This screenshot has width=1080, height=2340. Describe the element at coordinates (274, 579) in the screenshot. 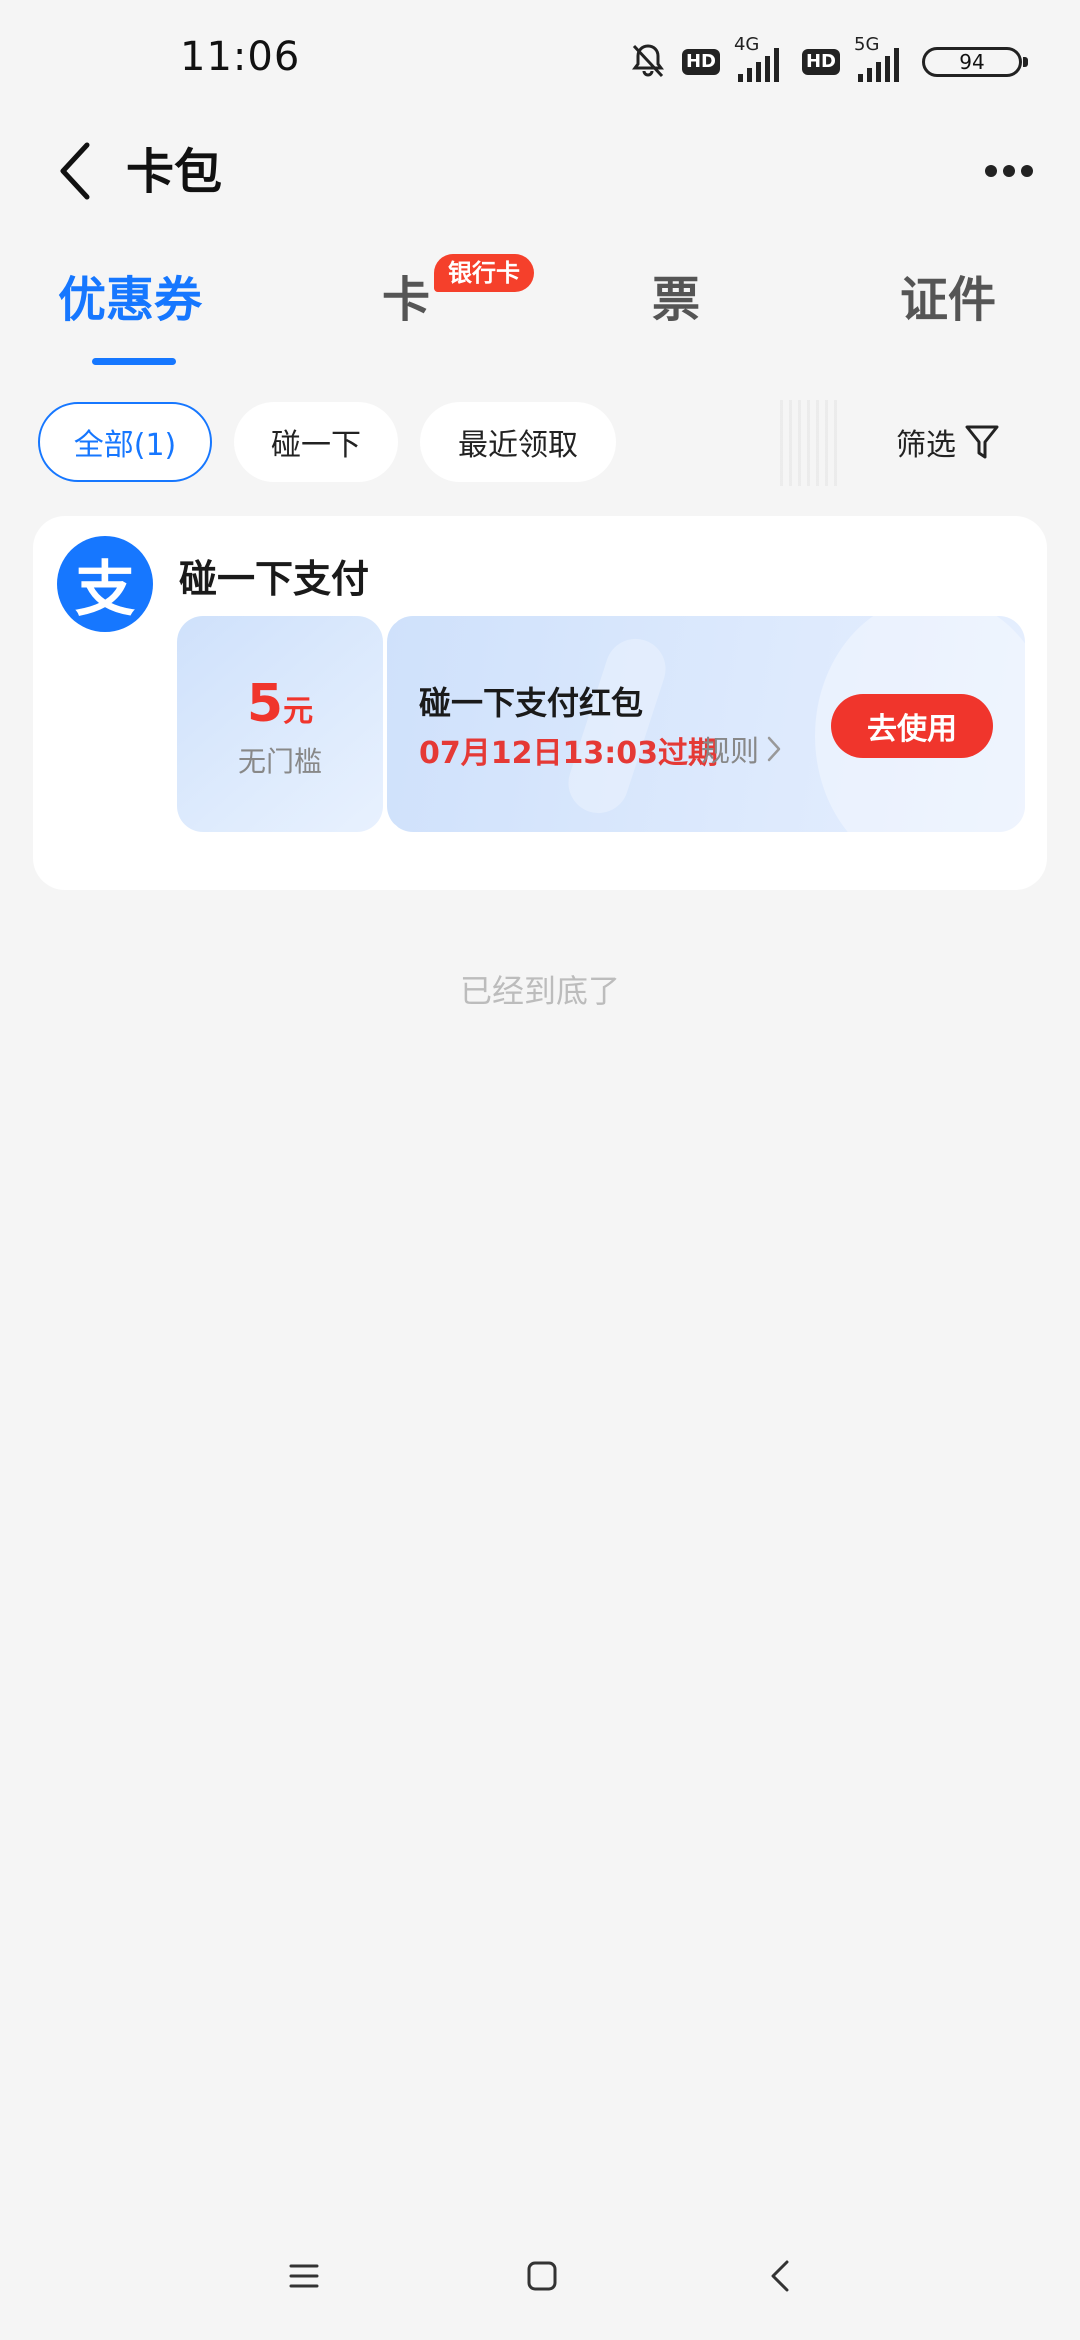

I see `merchant-name: 碰一下支付` at that location.